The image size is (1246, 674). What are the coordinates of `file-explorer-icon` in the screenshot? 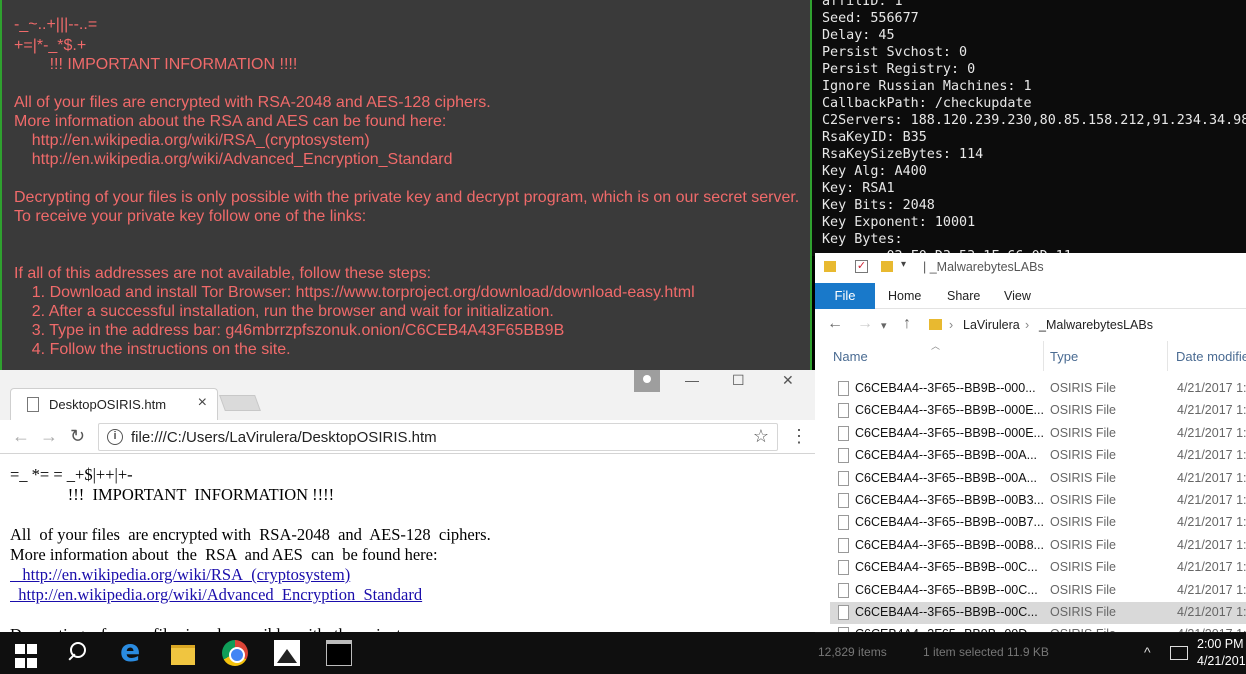 It's located at (183, 653).